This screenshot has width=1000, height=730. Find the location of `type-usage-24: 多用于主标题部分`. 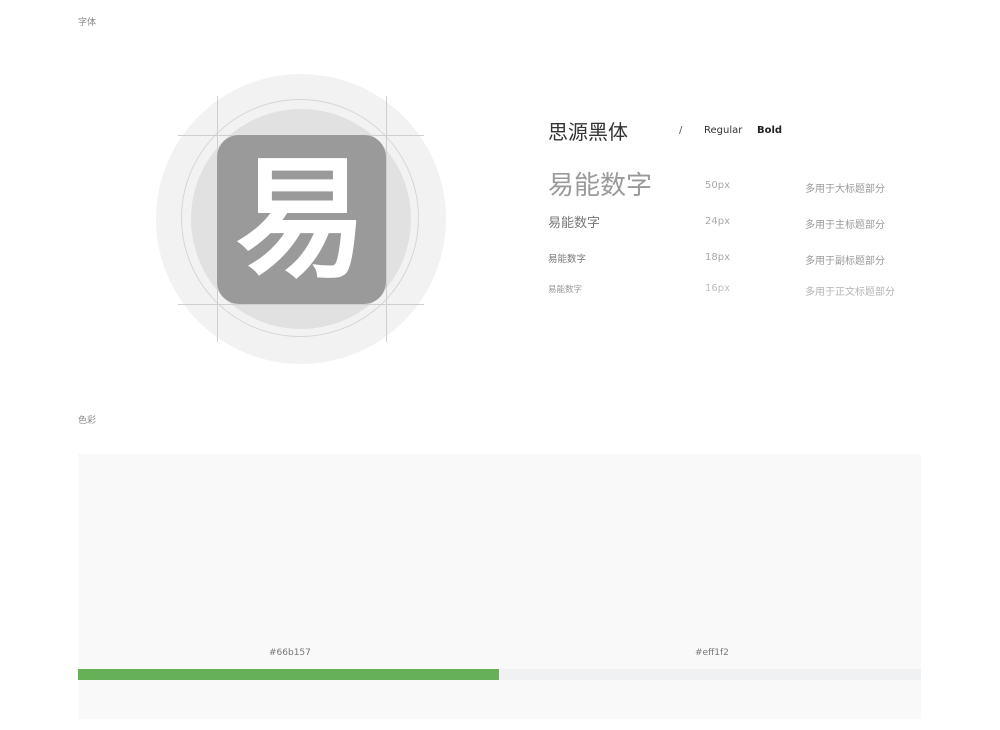

type-usage-24: 多用于主标题部分 is located at coordinates (845, 225).